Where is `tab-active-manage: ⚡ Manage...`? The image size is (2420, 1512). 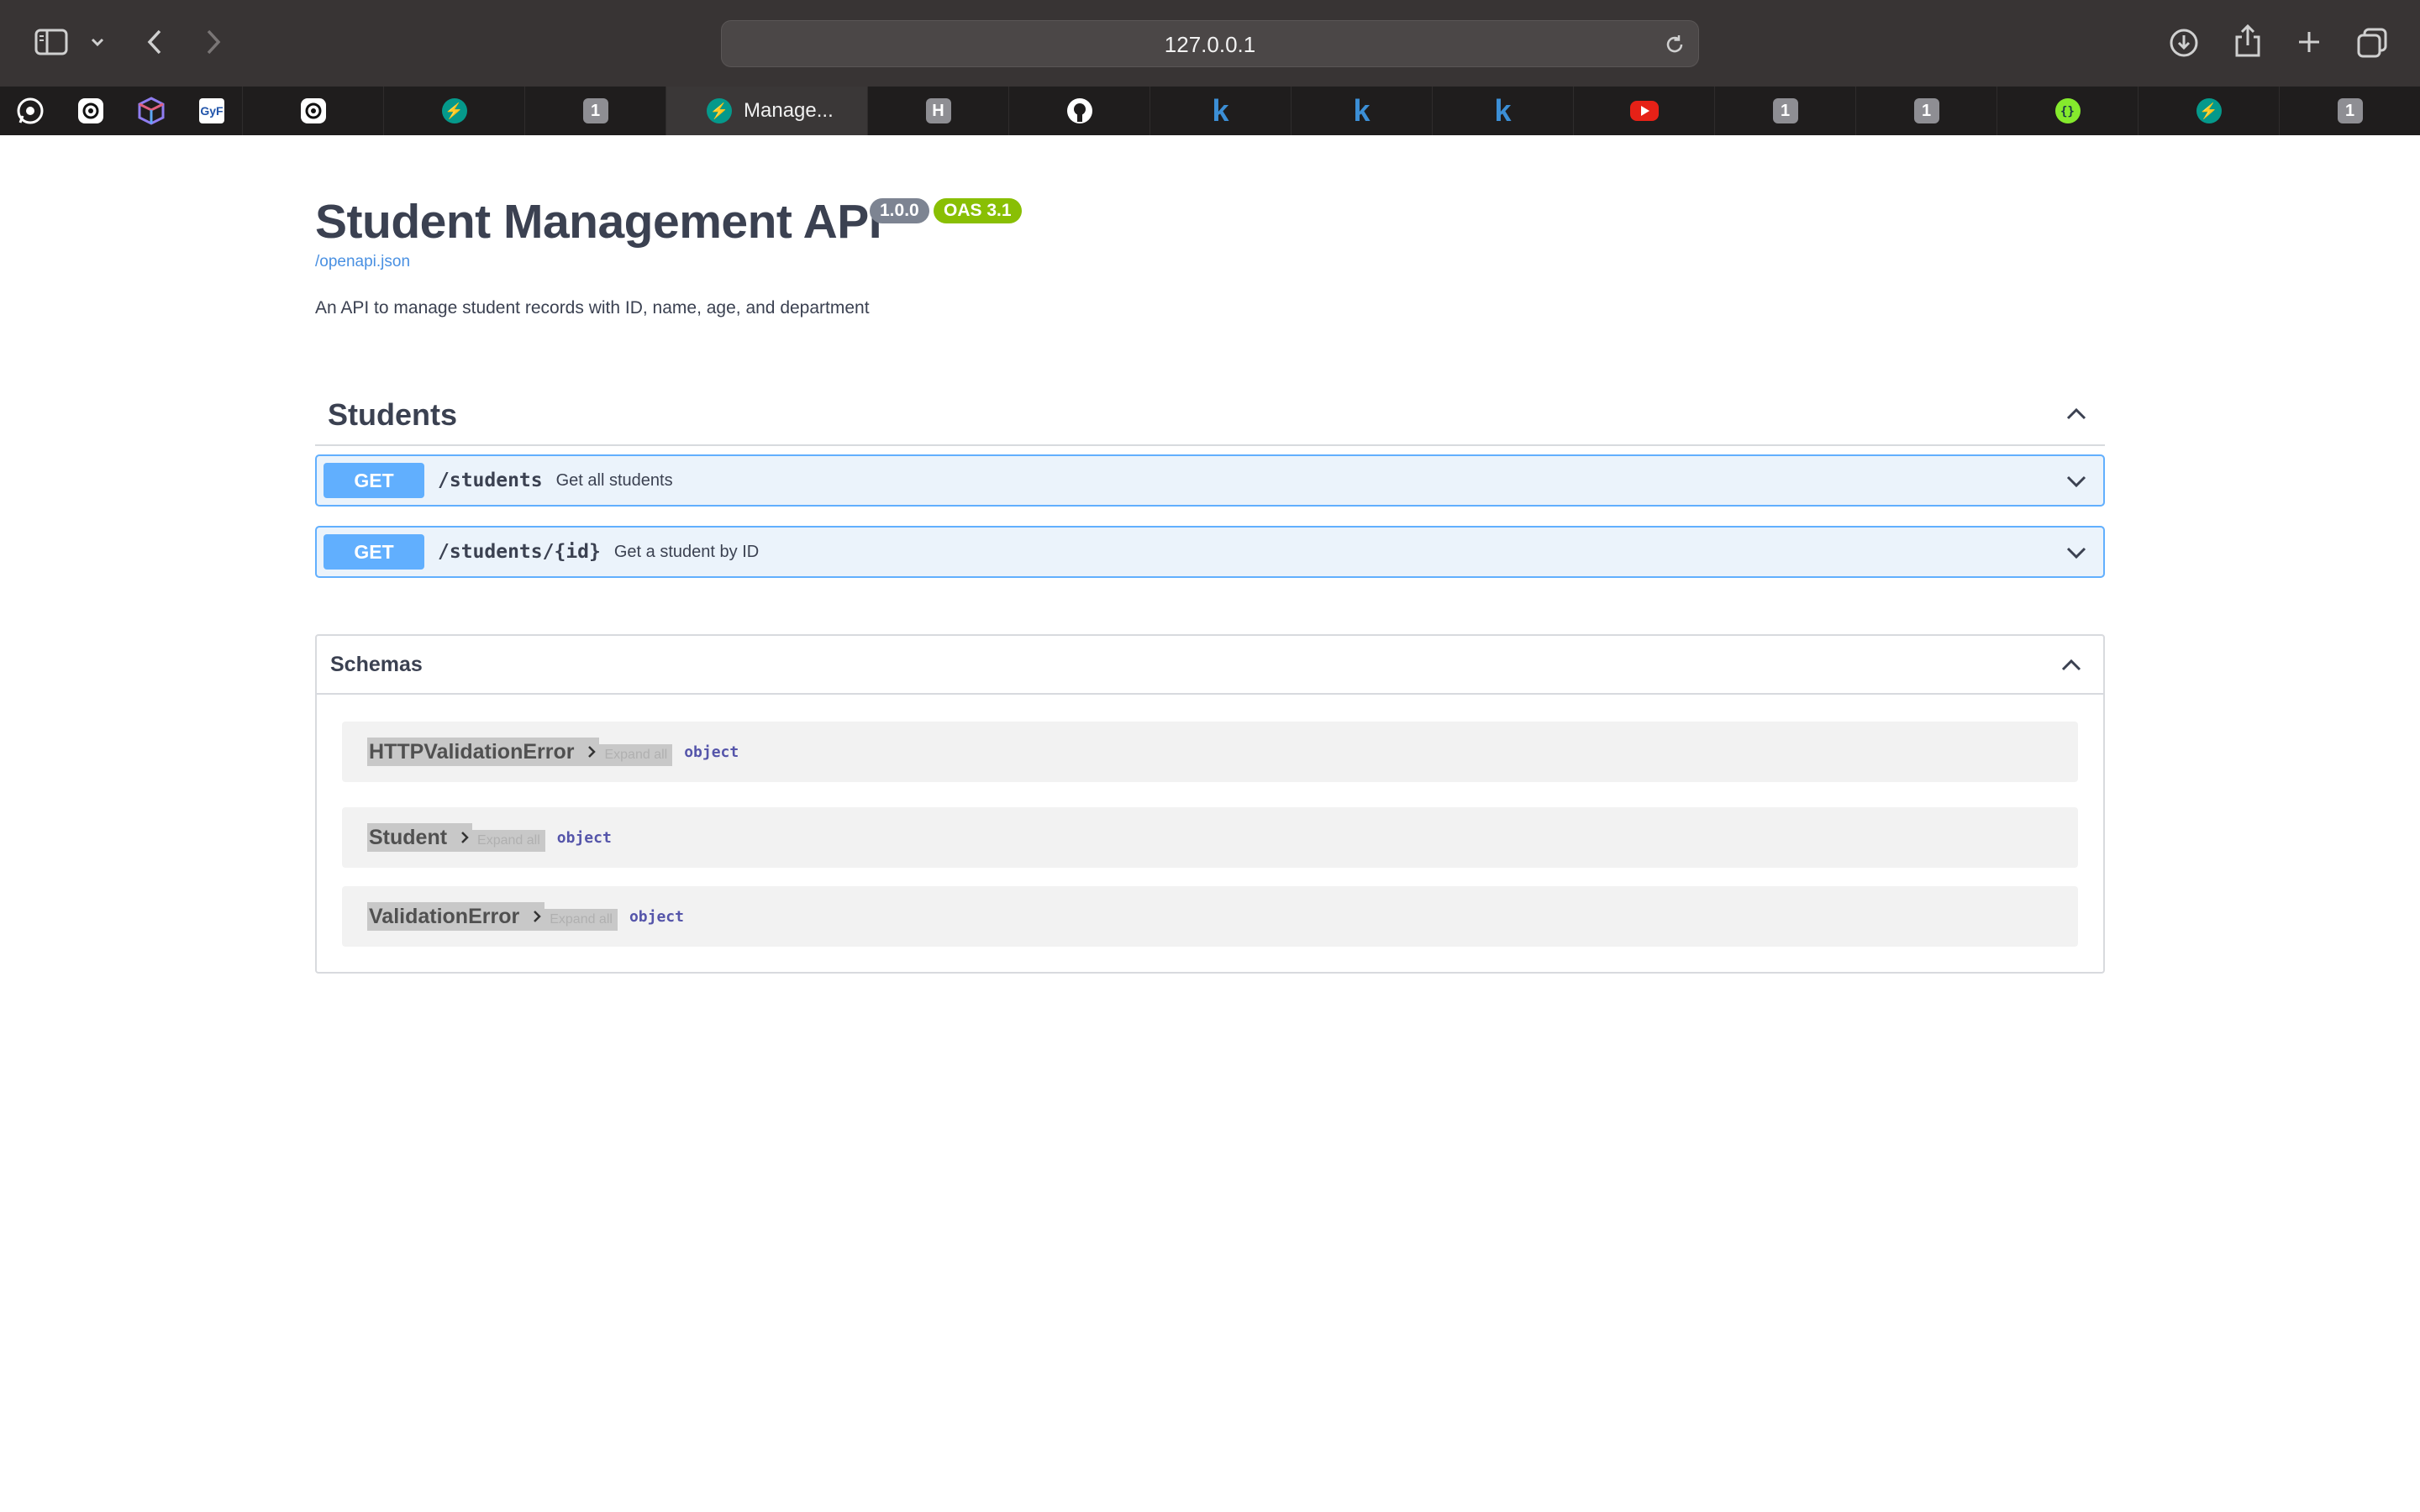 tab-active-manage: ⚡ Manage... is located at coordinates (766, 111).